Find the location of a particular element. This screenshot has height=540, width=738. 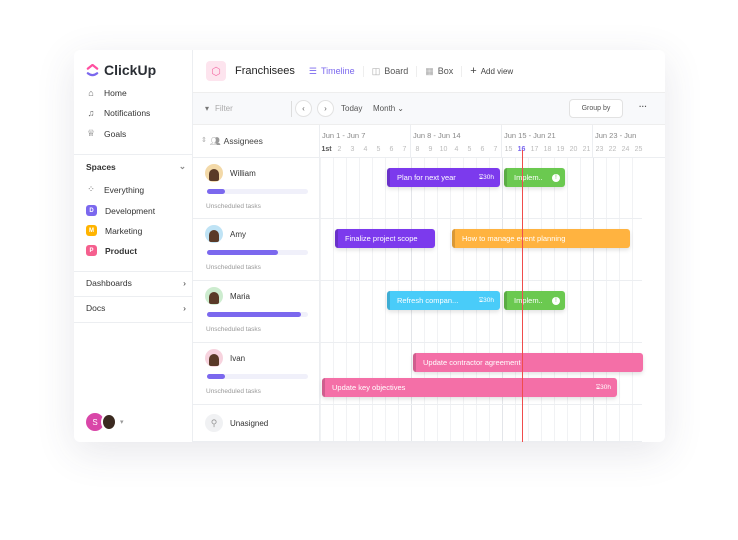

day-label: 6 is located at coordinates (482, 149).